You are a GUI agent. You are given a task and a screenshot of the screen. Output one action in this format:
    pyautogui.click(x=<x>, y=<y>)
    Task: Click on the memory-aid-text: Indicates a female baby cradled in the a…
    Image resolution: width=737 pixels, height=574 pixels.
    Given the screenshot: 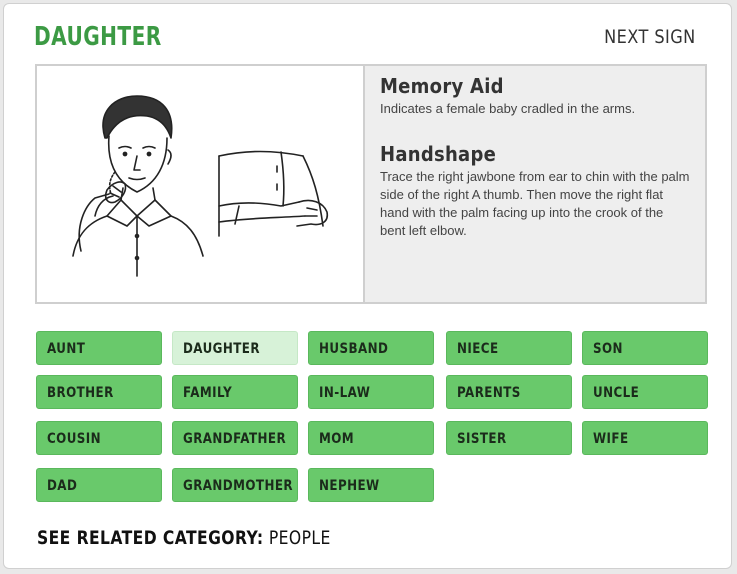 What is the action you would take?
    pyautogui.click(x=508, y=108)
    